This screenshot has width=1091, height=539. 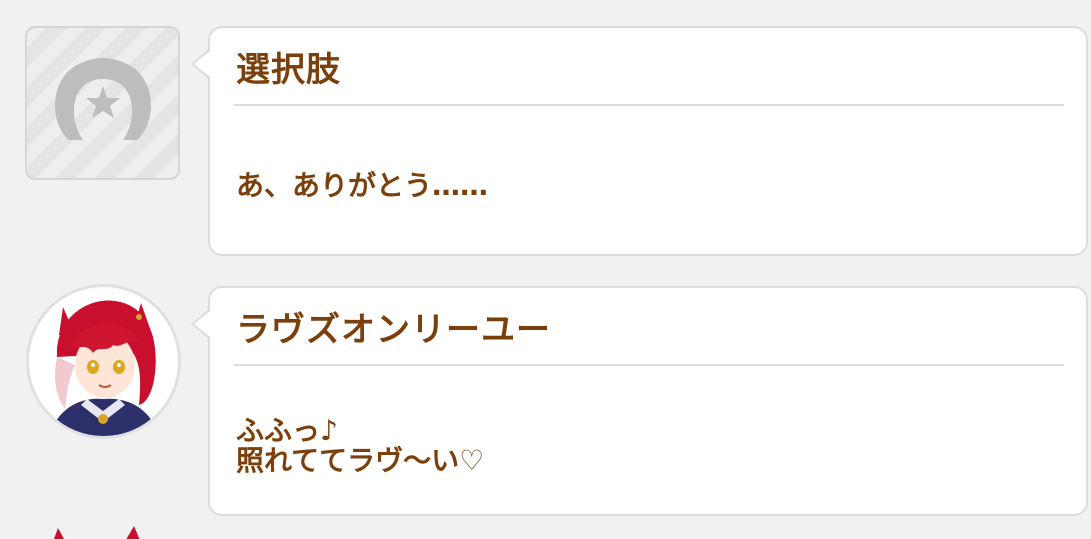 What do you see at coordinates (360, 445) in the screenshot?
I see `message-text: ふふっ♪ 照れててラヴ〜い♡` at bounding box center [360, 445].